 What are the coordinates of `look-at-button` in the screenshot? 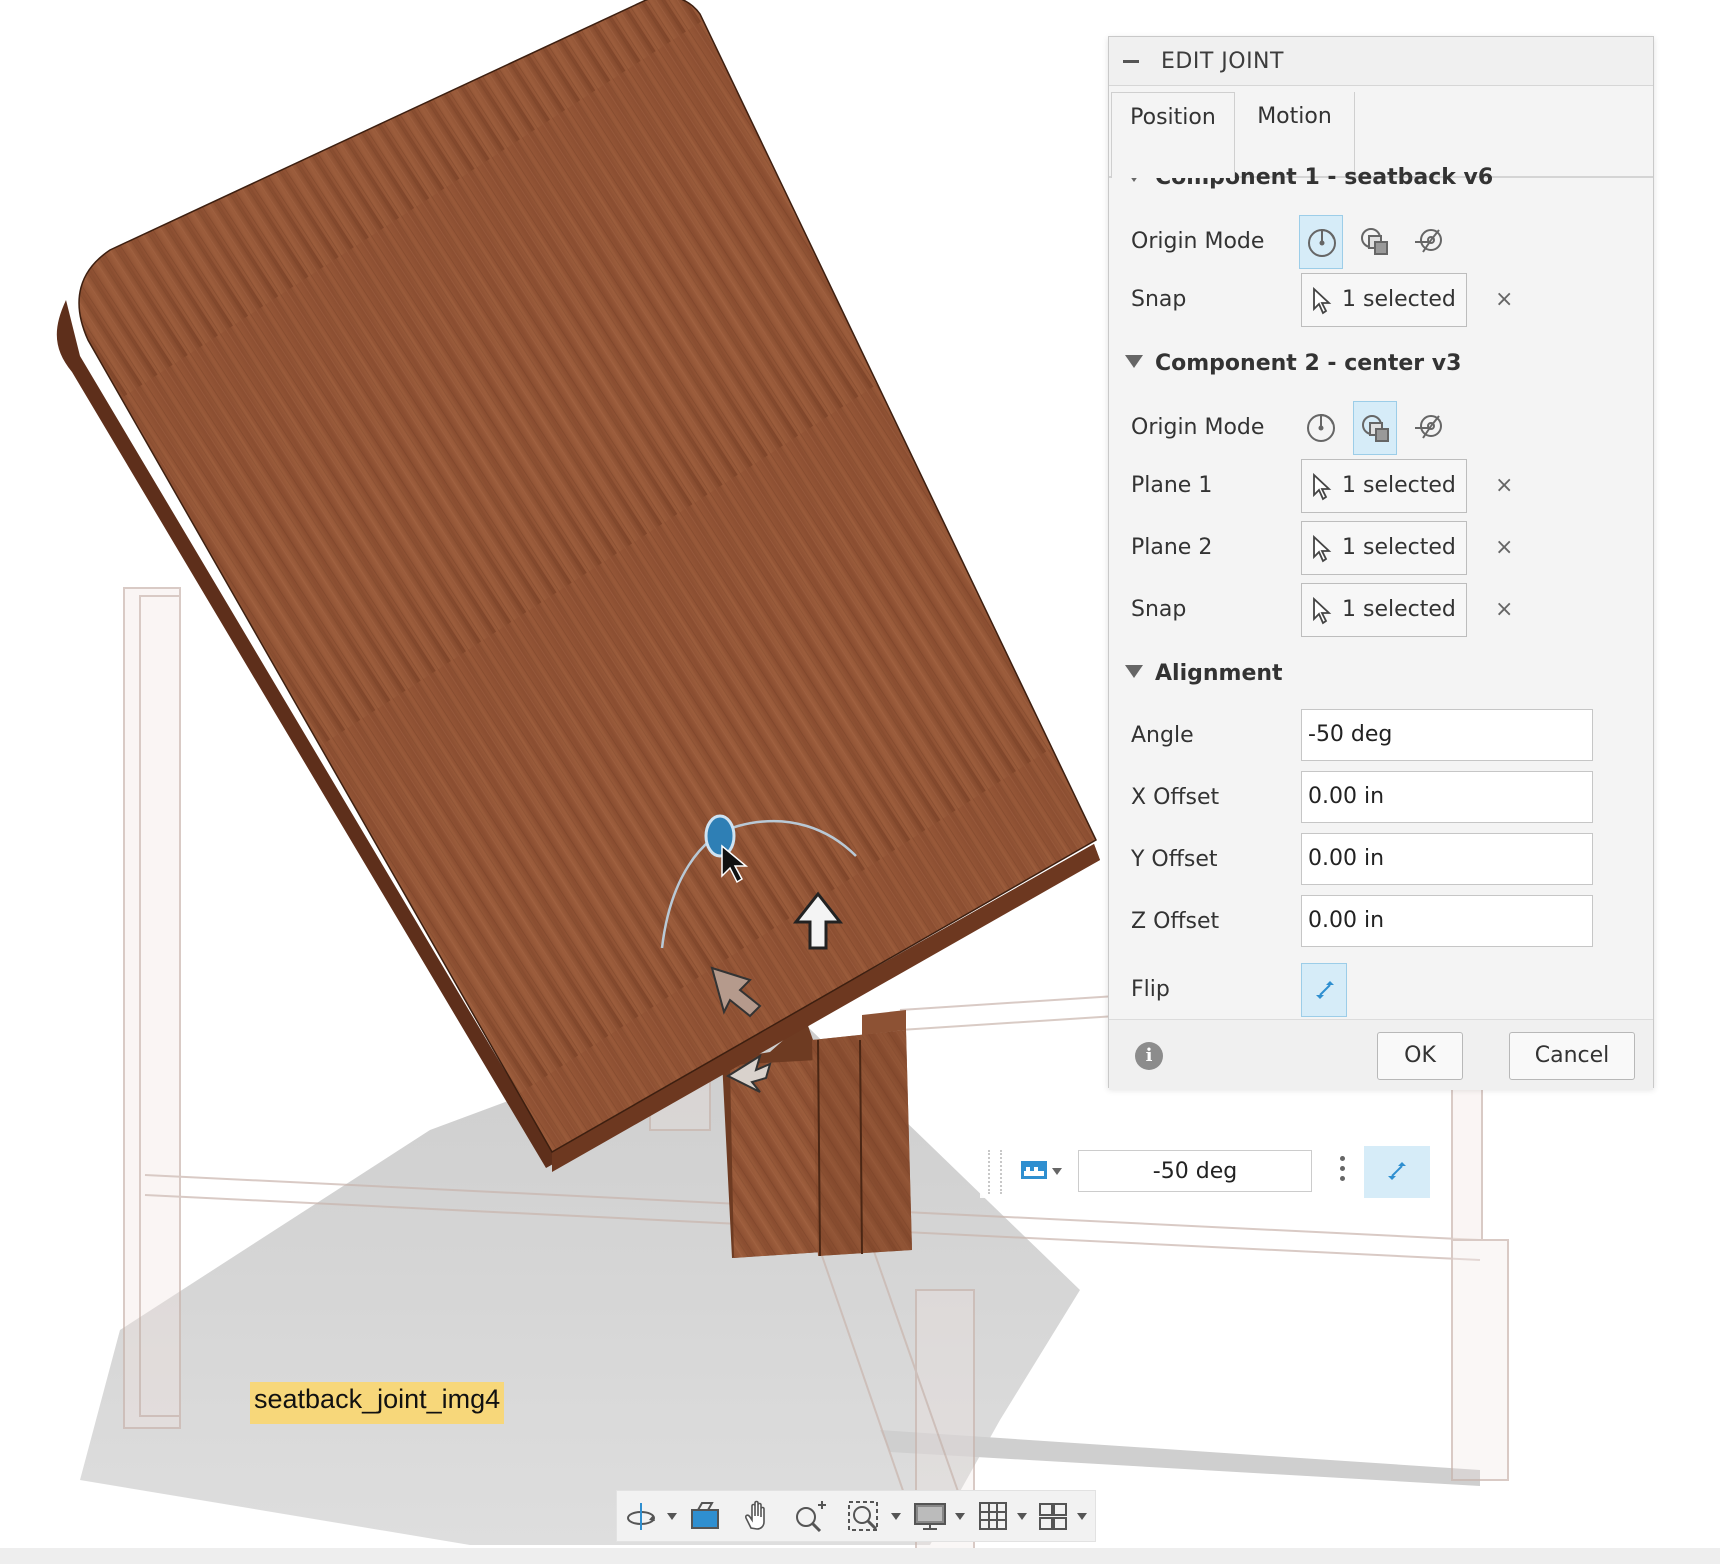 It's located at (706, 1516).